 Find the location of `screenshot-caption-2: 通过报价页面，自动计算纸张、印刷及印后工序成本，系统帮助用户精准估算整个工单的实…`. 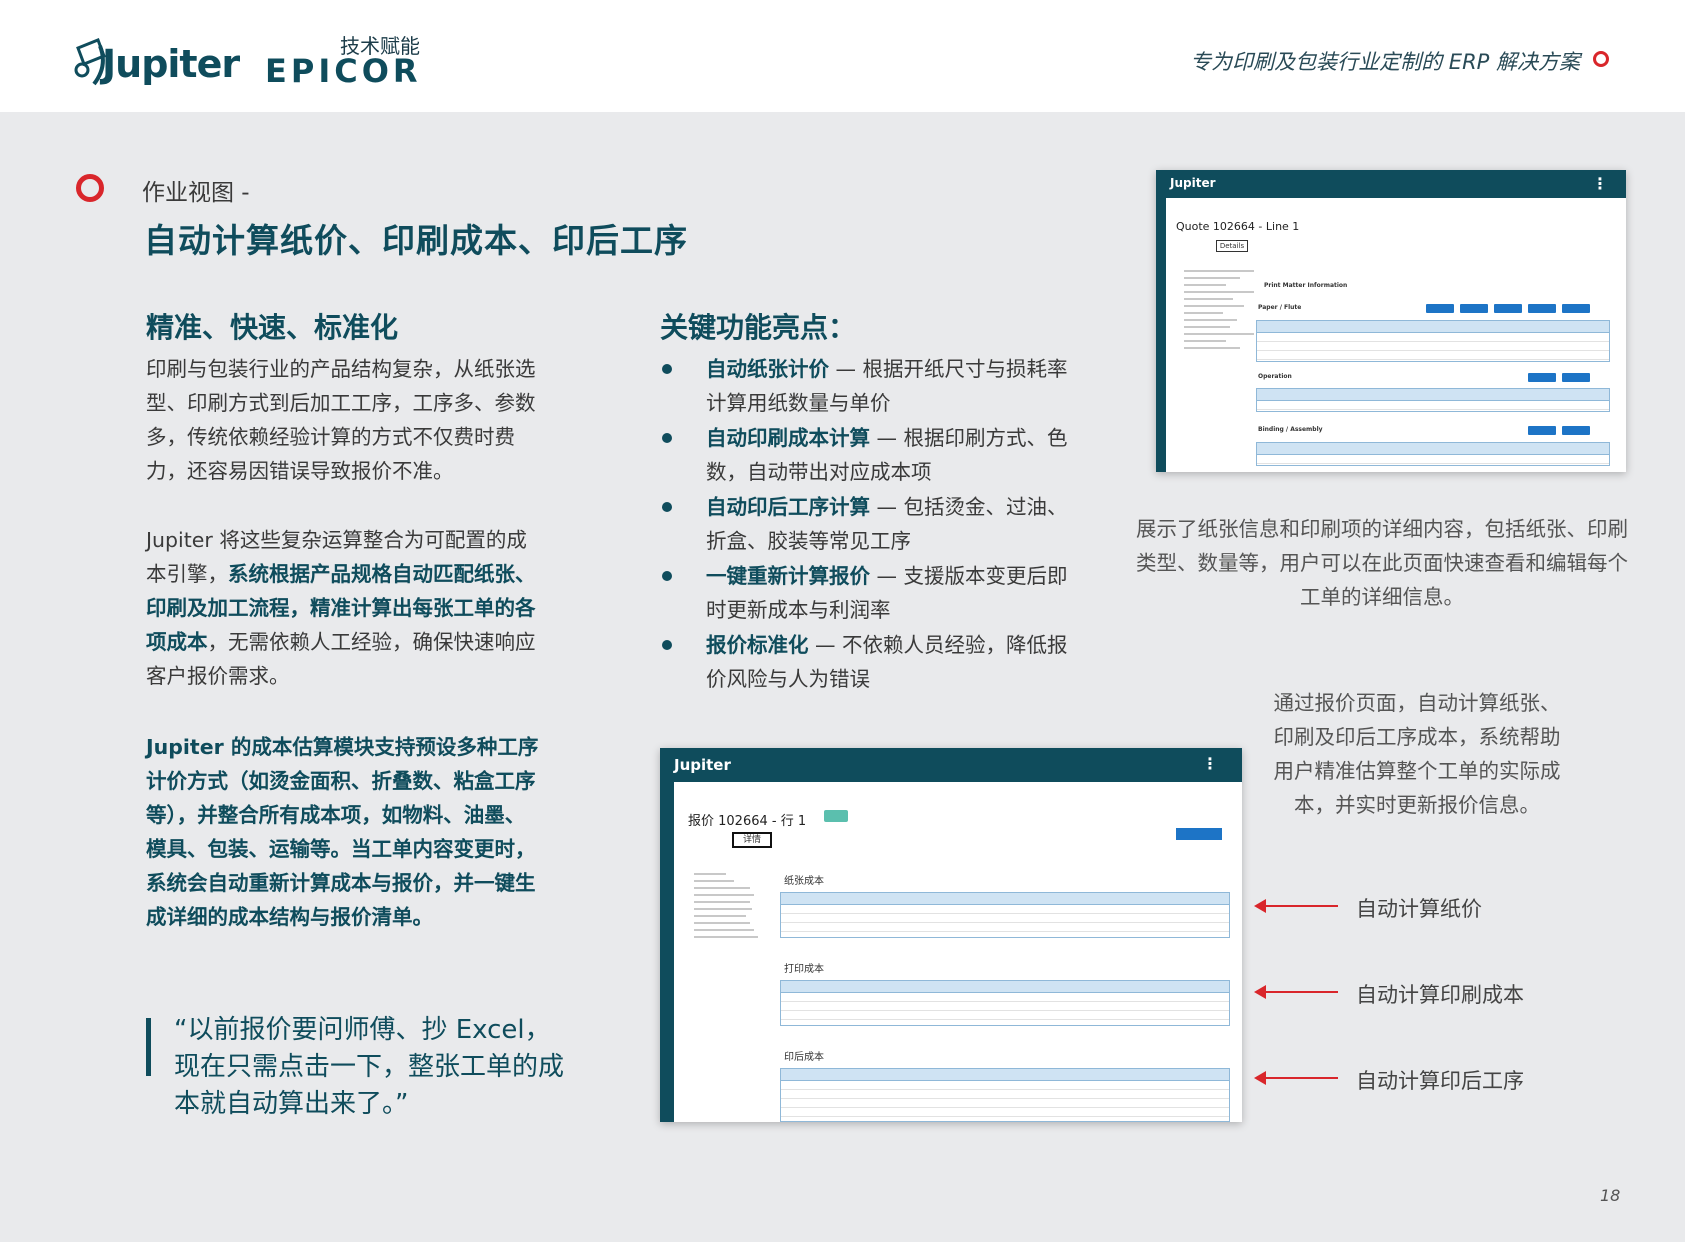

screenshot-caption-2: 通过报价页面，自动计算纸张、印刷及印后工序成本，系统帮助用户精准估算整个工单的实… is located at coordinates (1417, 754).